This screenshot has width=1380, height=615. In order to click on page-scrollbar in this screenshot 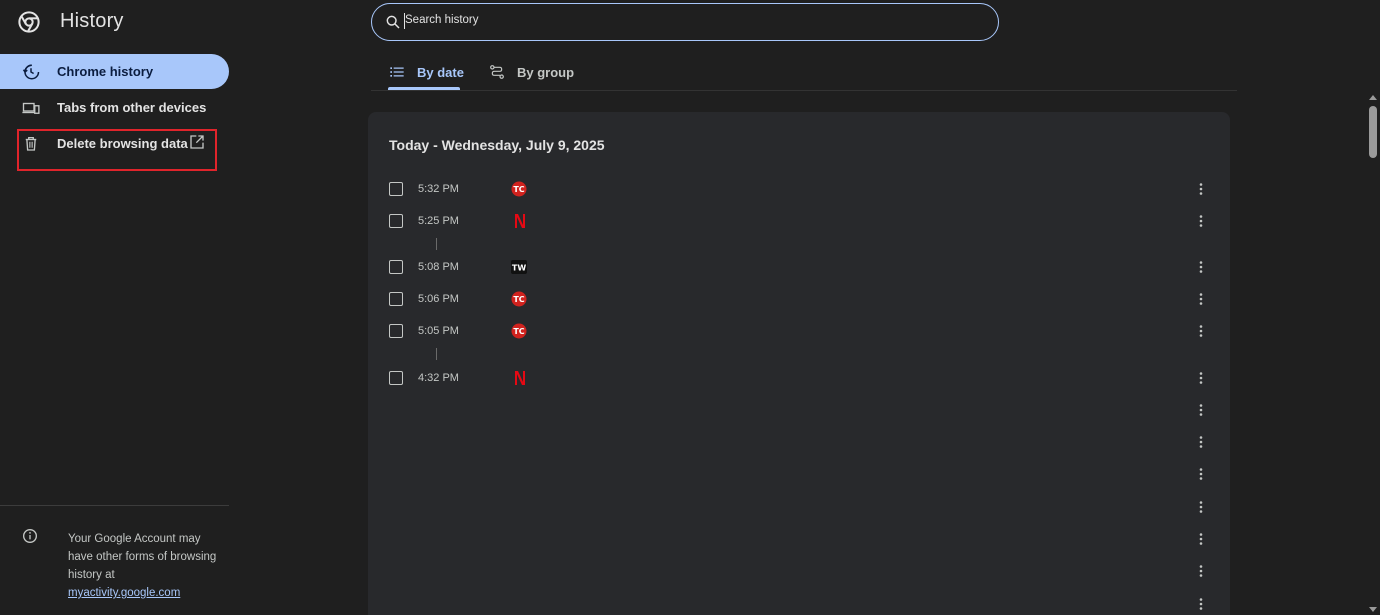, I will do `click(1373, 353)`.